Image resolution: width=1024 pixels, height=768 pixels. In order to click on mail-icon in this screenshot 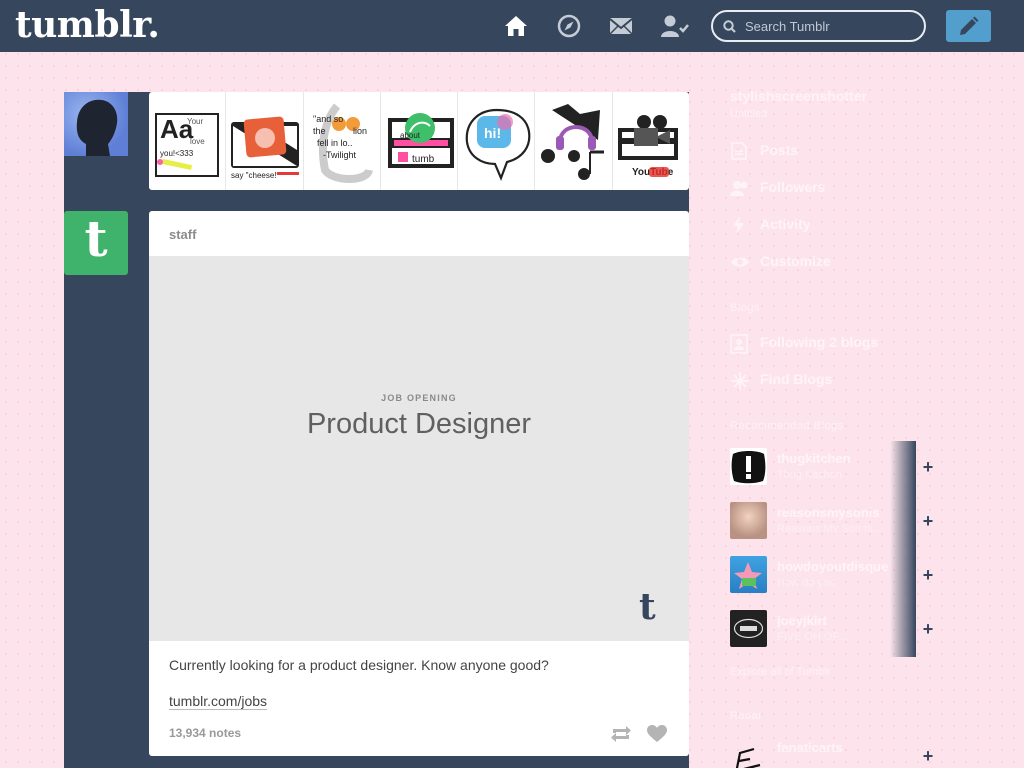, I will do `click(621, 26)`.